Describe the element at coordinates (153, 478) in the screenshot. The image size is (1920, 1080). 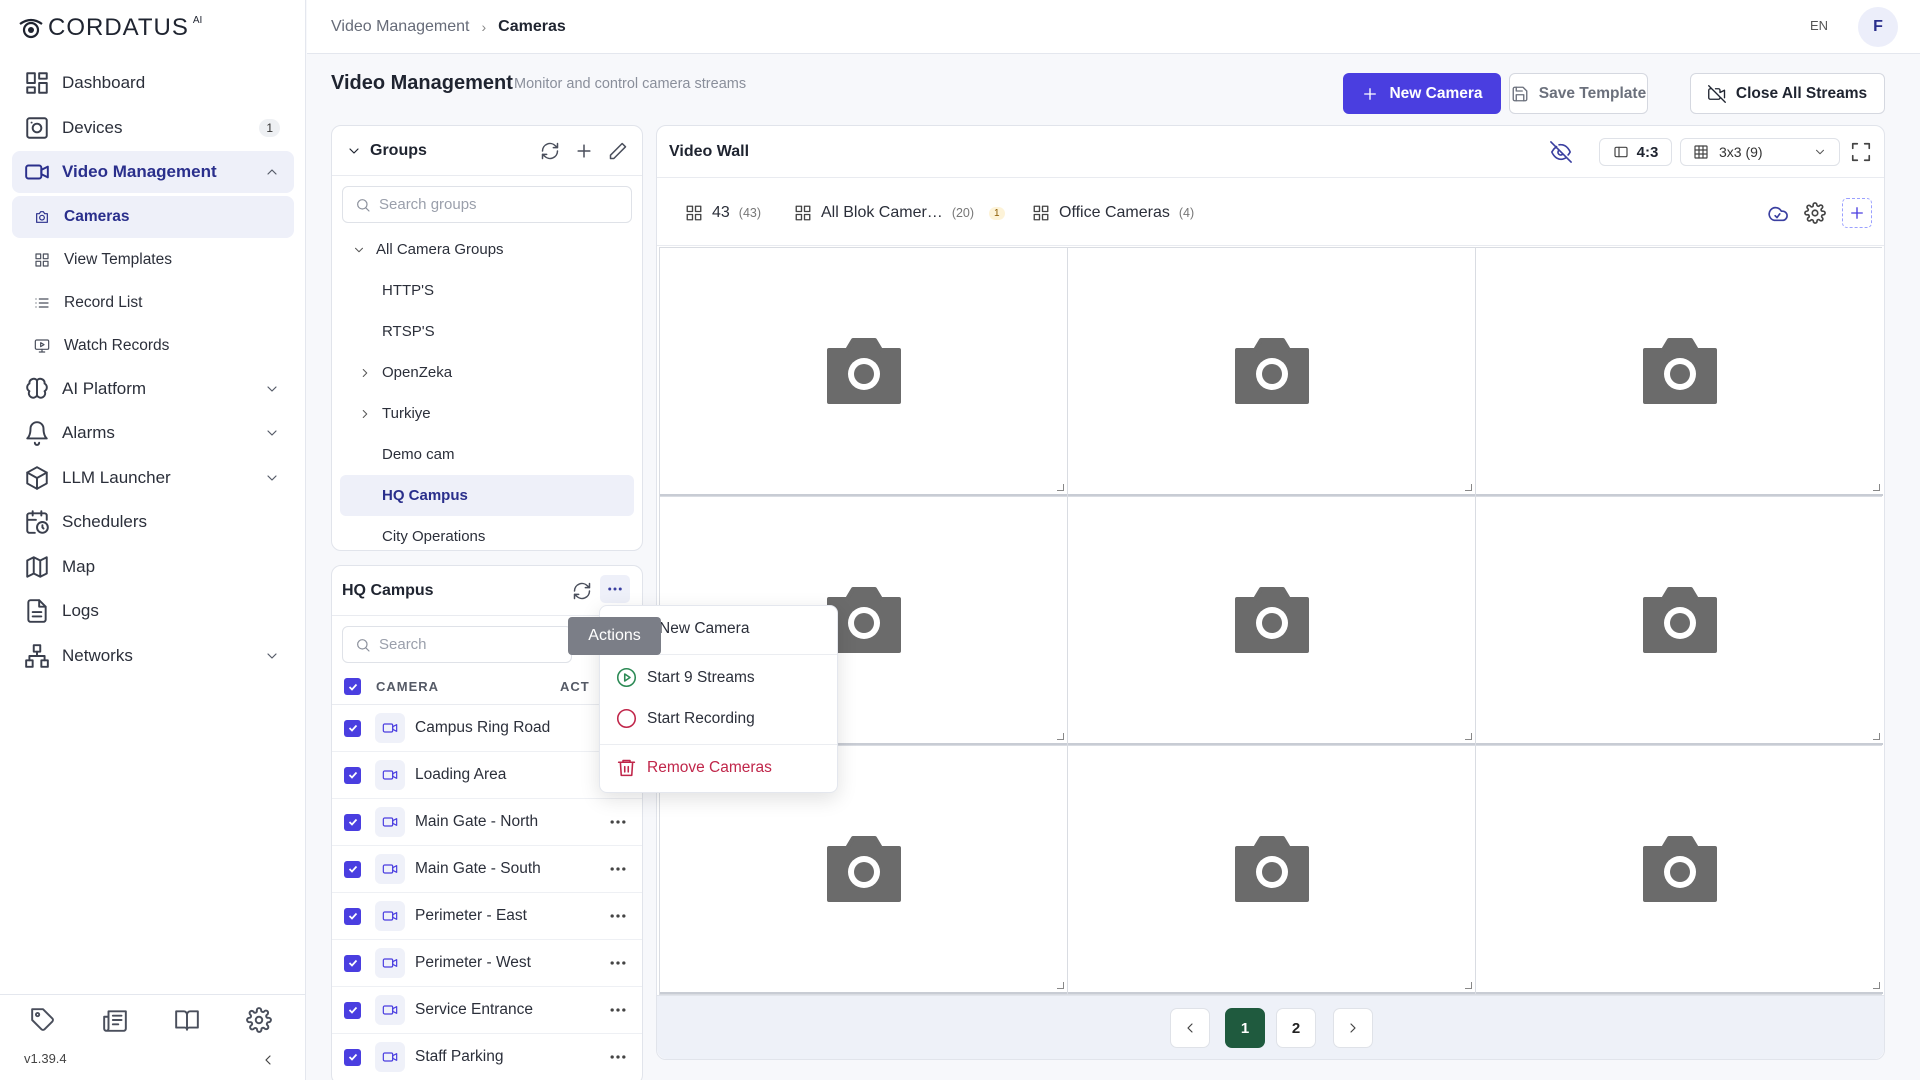
I see `nav-llm-launcher: LLM Launcher` at that location.